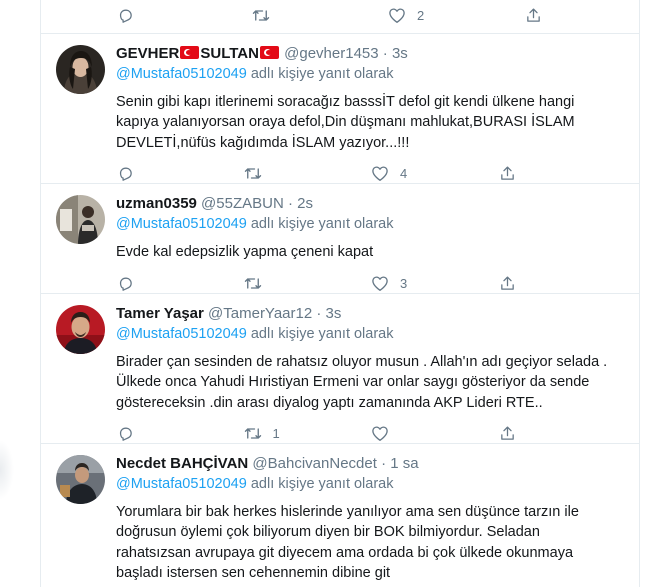 The height and width of the screenshot is (587, 668). What do you see at coordinates (456, 15) in the screenshot?
I see `like-button: 2` at bounding box center [456, 15].